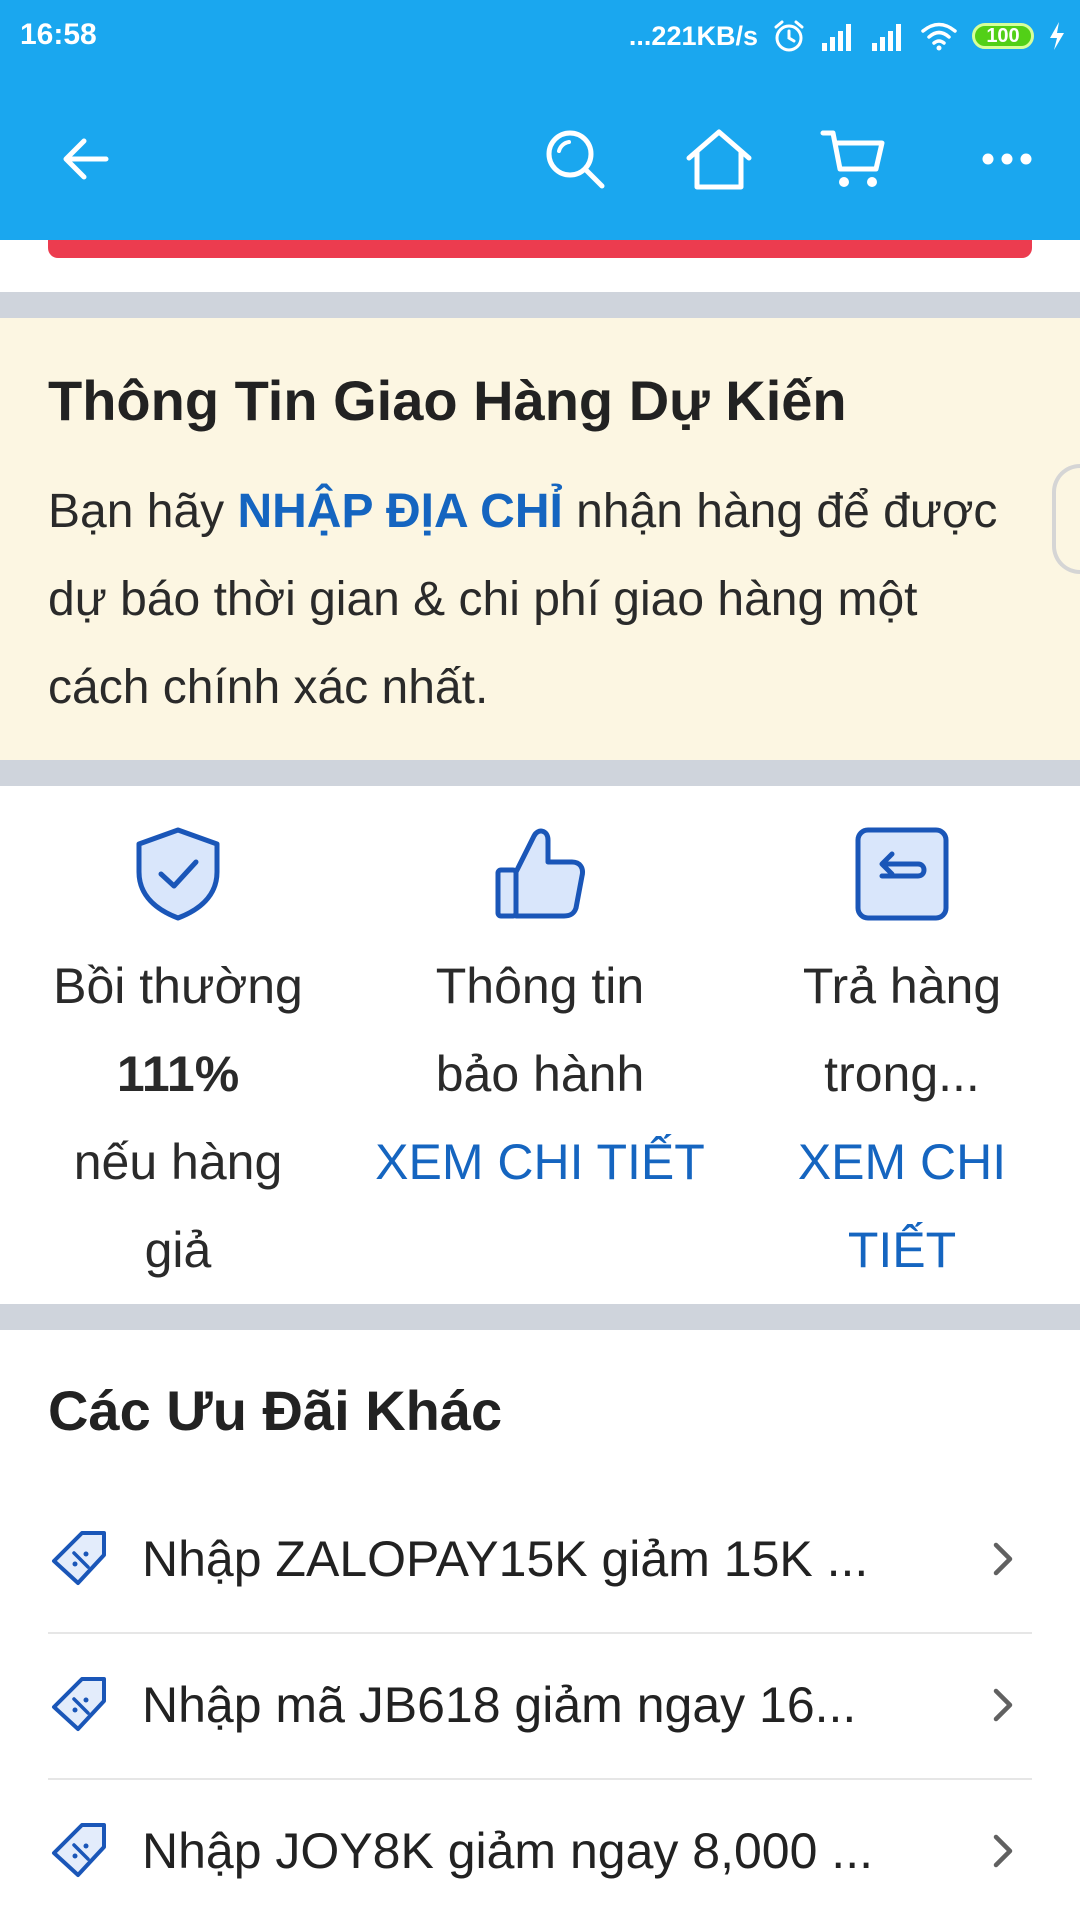 The width and height of the screenshot is (1080, 1924). I want to click on home-button, so click(719, 159).